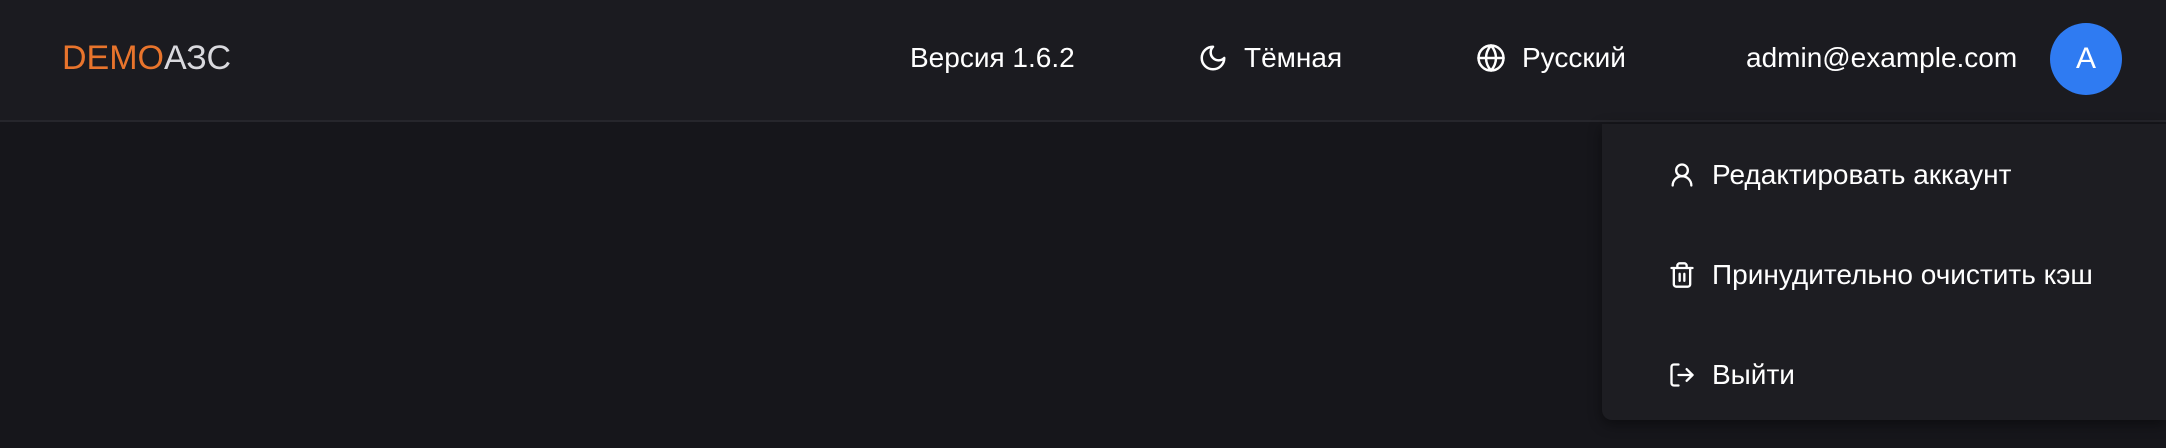 This screenshot has height=448, width=2166. Describe the element at coordinates (1213, 58) in the screenshot. I see `moon-icon` at that location.